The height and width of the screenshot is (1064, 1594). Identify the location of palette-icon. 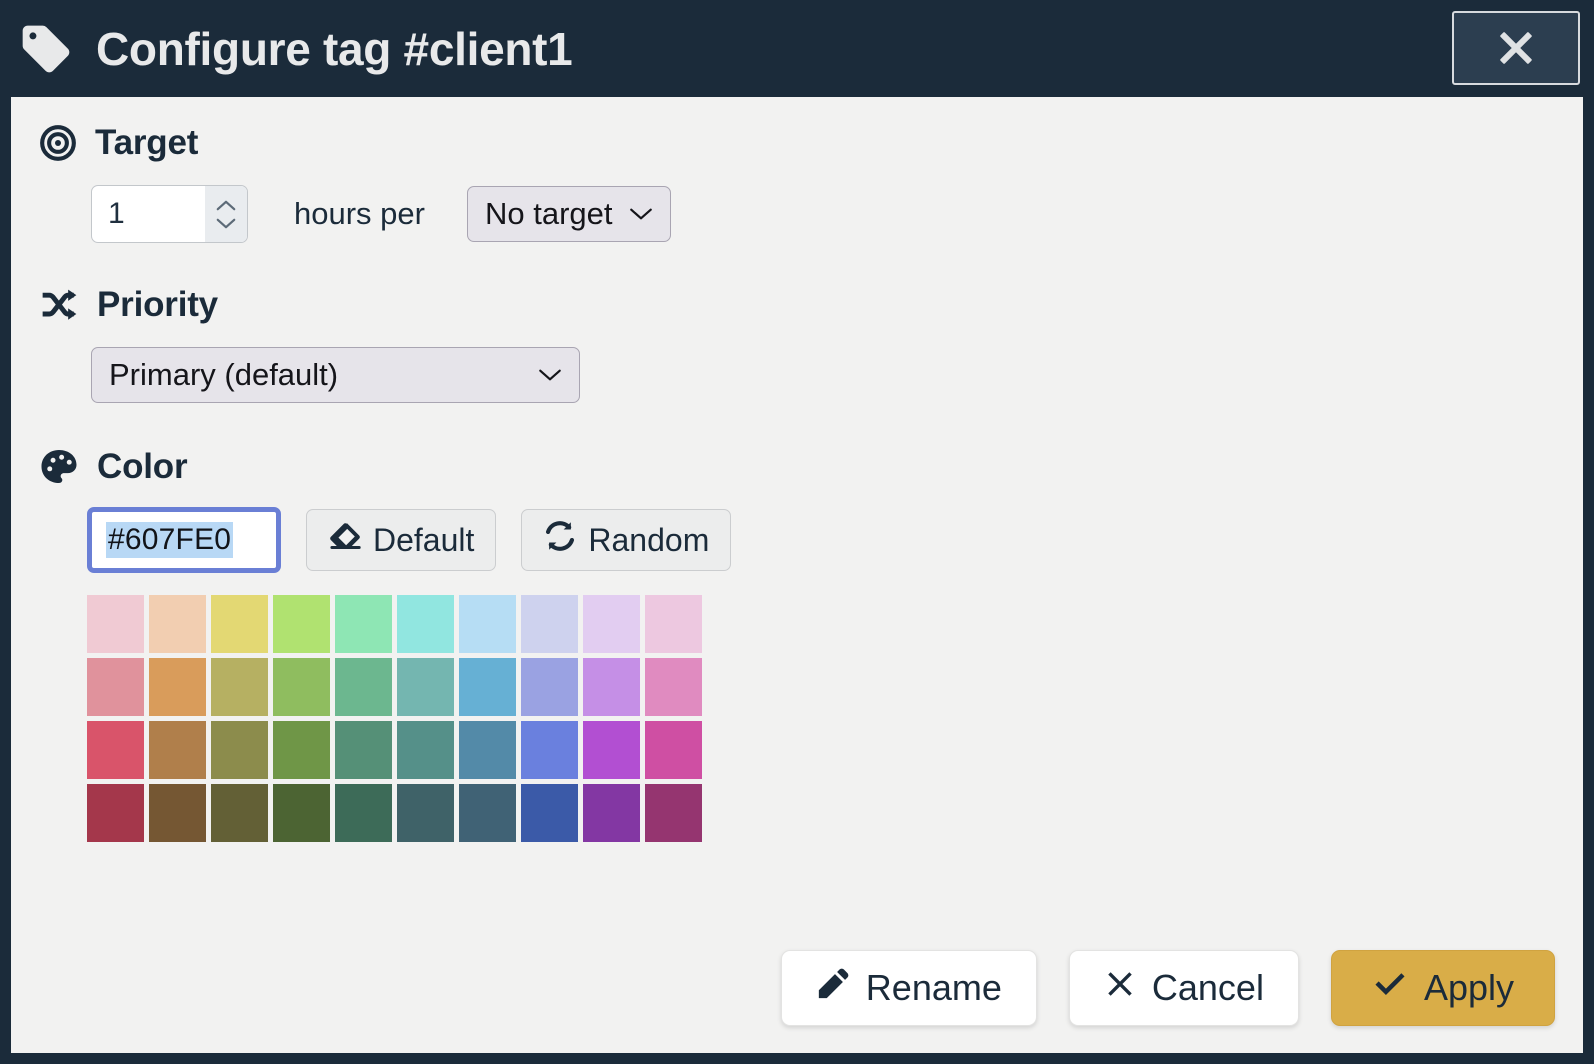
(59, 467).